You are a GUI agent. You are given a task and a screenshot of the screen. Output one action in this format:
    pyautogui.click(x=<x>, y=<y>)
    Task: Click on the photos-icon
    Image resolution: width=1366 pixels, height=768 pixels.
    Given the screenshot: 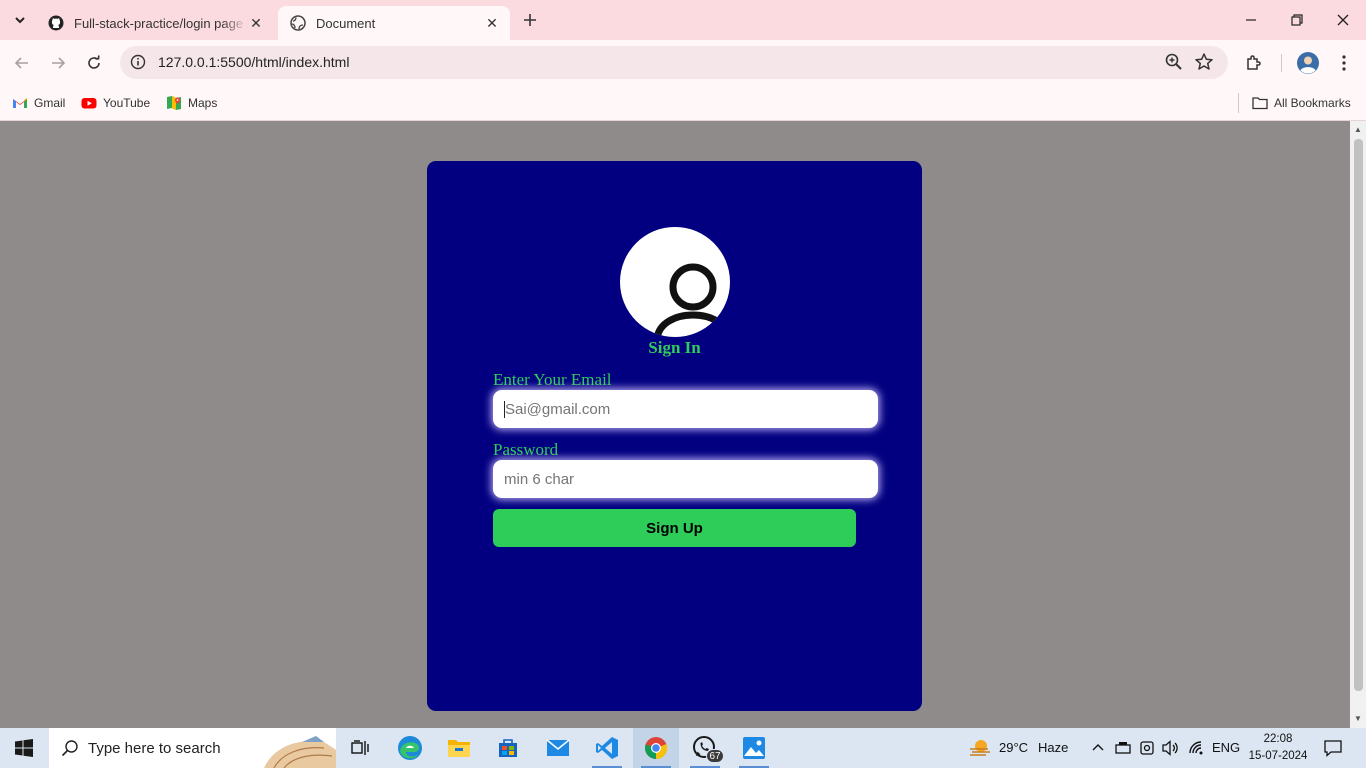 What is the action you would take?
    pyautogui.click(x=754, y=748)
    